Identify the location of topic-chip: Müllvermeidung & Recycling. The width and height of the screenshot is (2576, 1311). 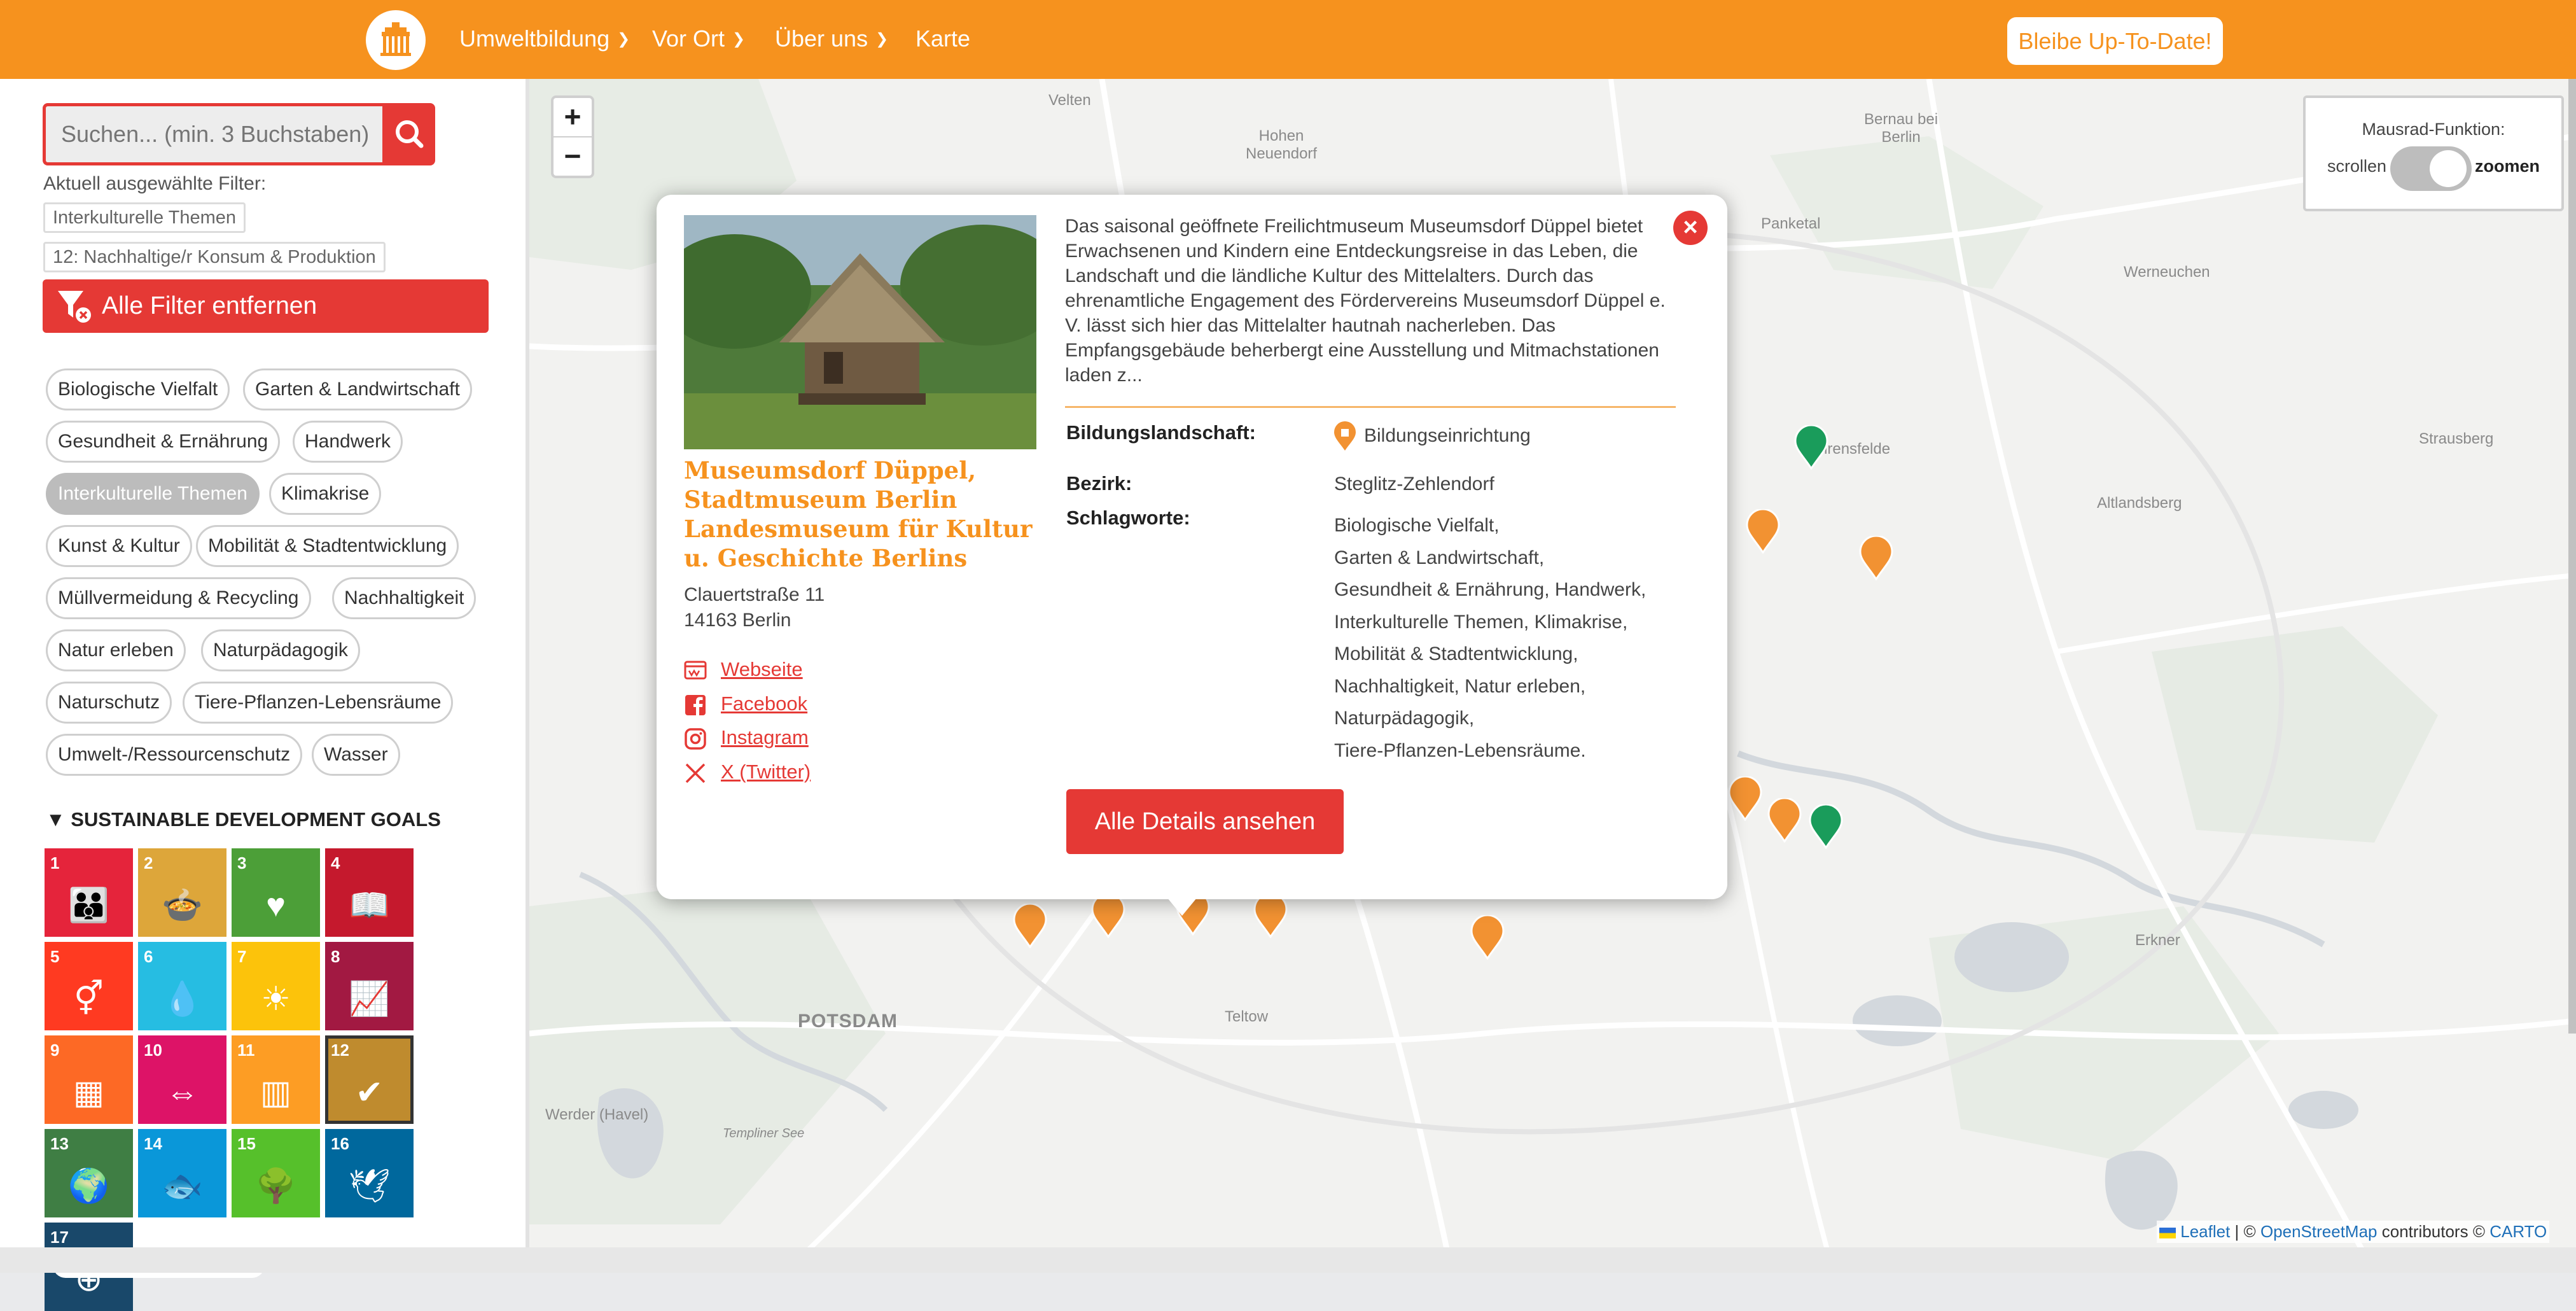
(178, 598).